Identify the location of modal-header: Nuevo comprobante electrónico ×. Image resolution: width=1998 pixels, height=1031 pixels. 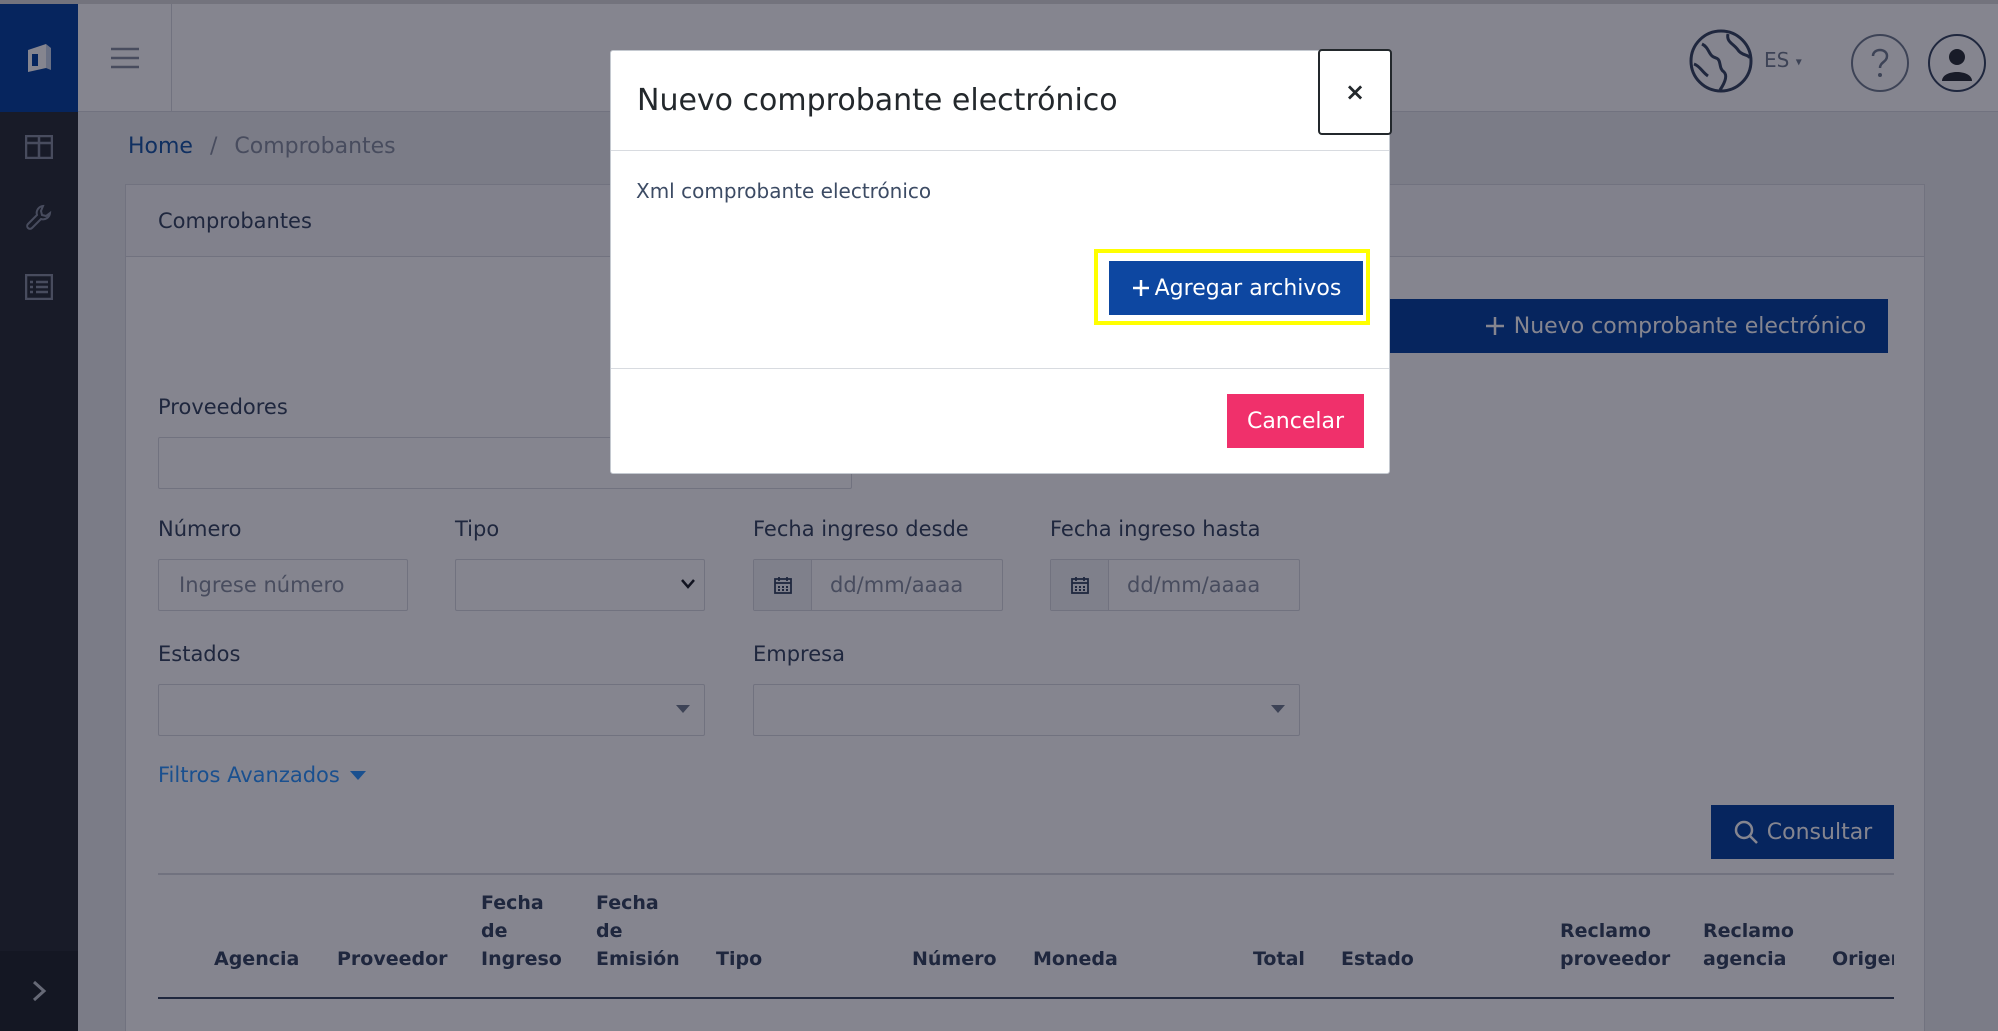
(1001, 100).